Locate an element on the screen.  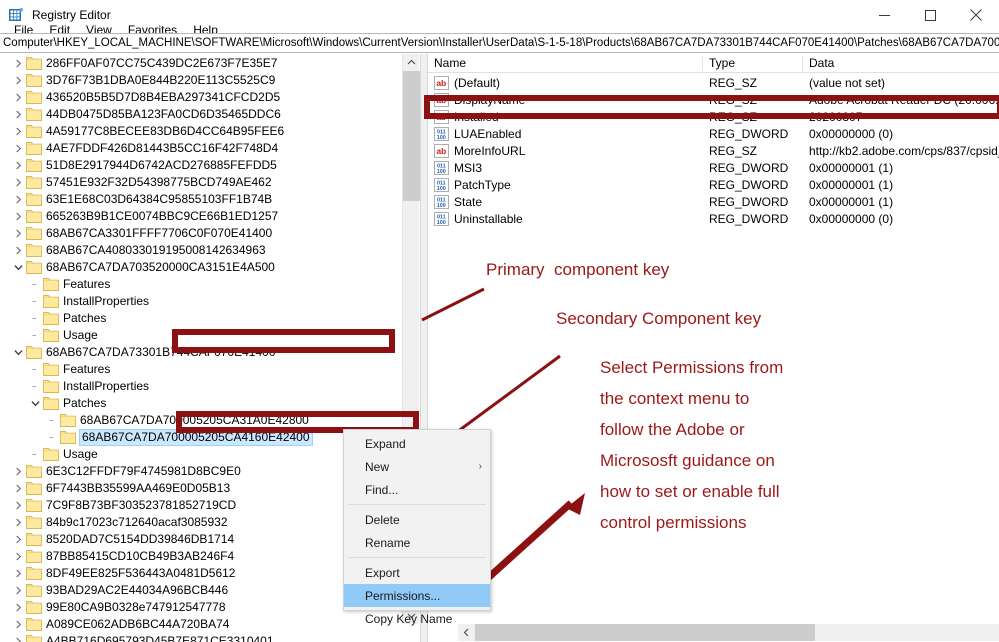
value-row: ab Installed REG_SZ 20200307 is located at coordinates (713, 116).